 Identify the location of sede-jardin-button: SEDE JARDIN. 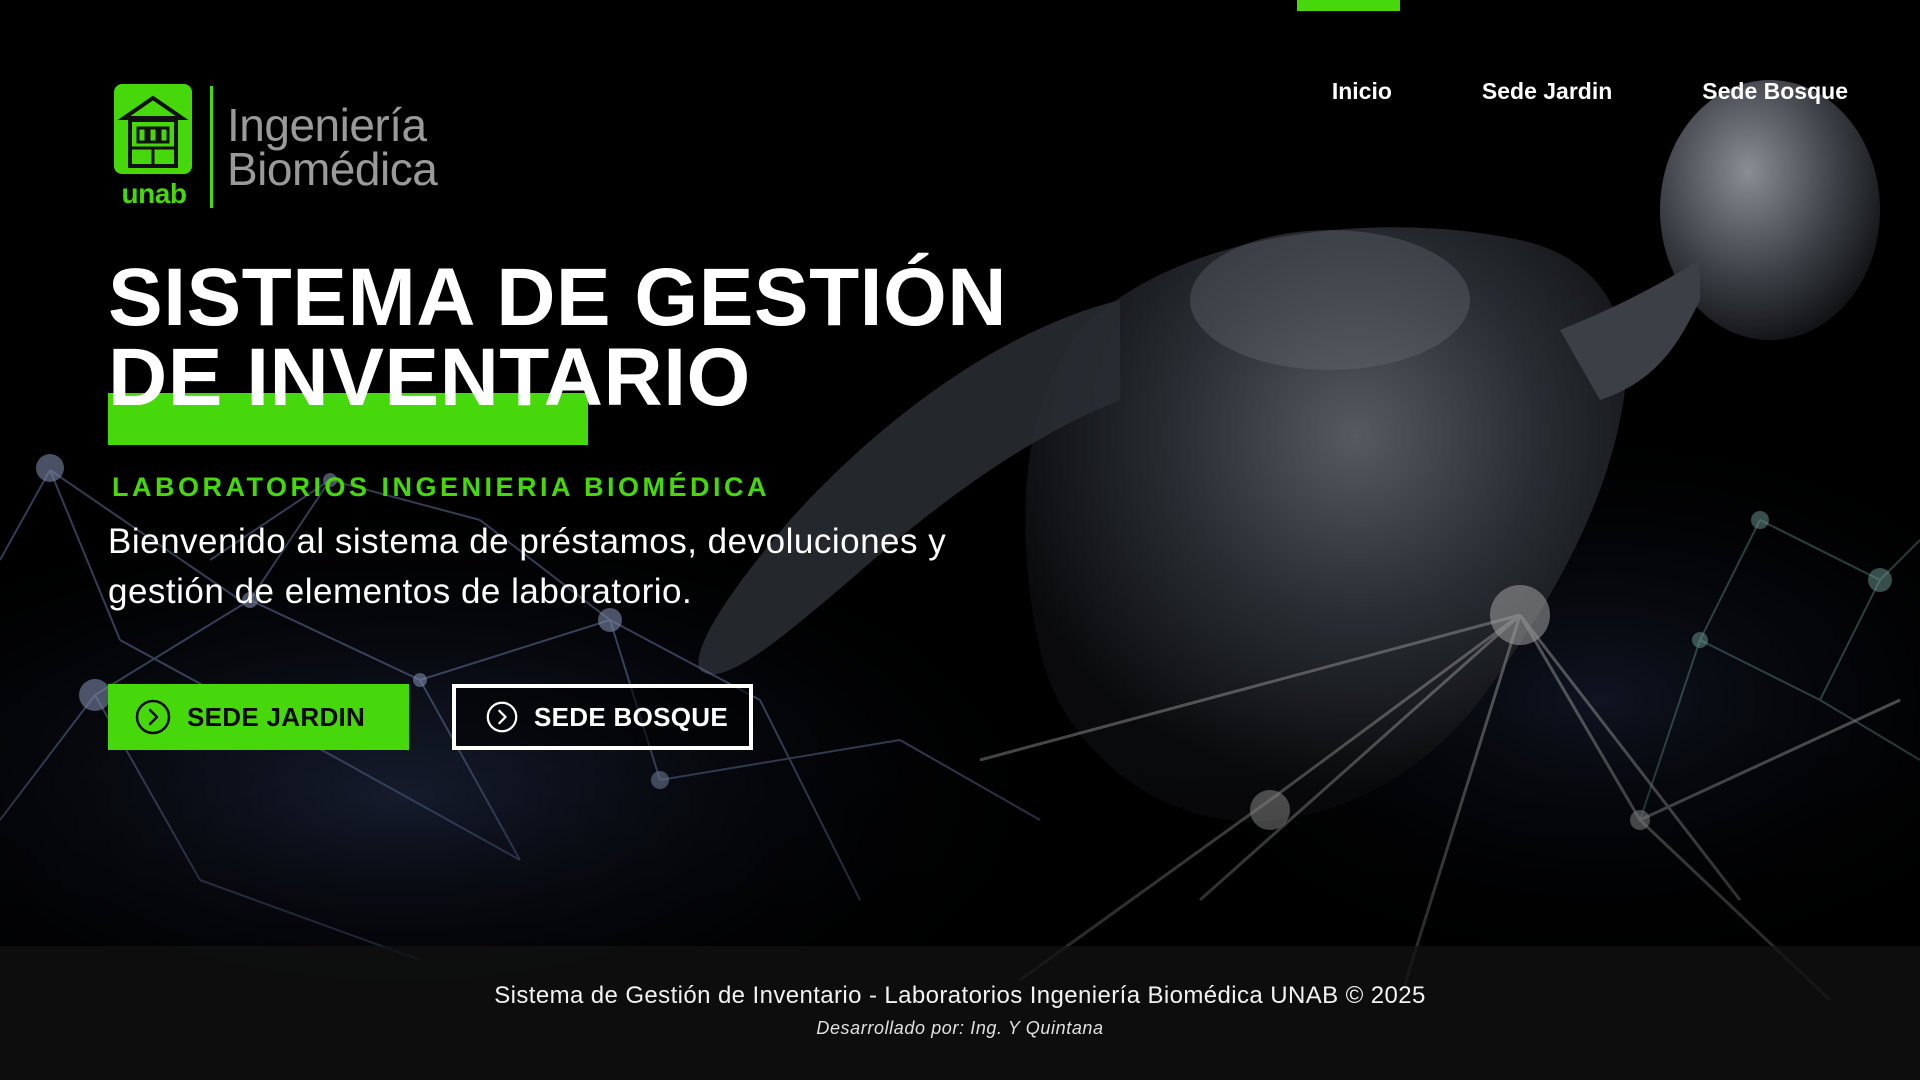
(258, 717).